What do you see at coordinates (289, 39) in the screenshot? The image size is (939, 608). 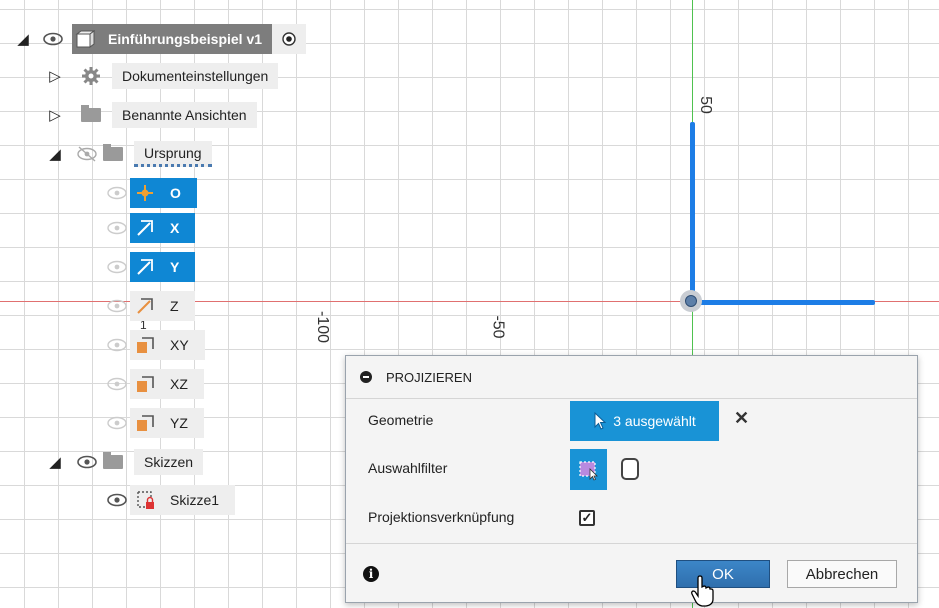 I see `activate-radio-icon` at bounding box center [289, 39].